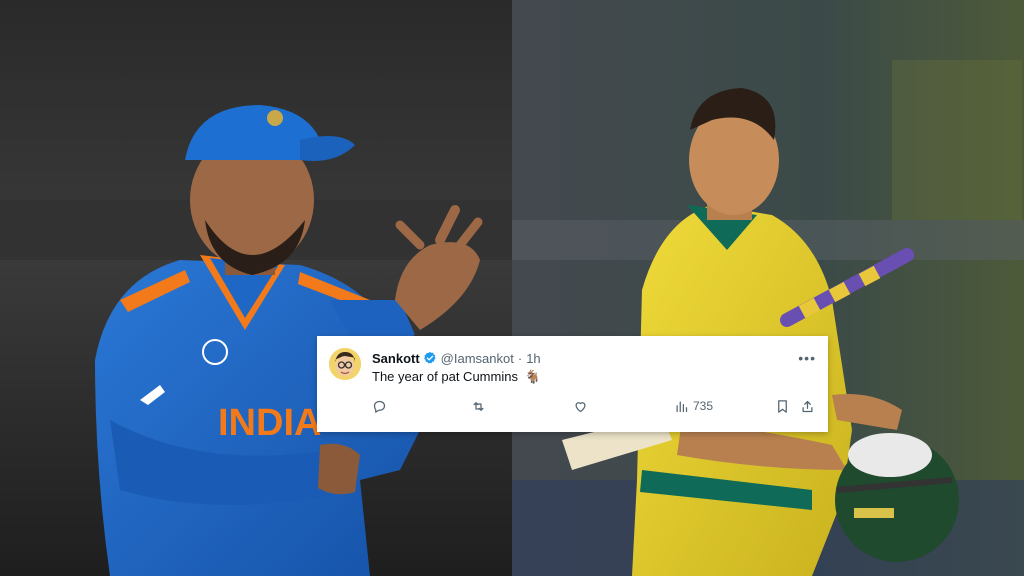  I want to click on views-icon, so click(682, 406).